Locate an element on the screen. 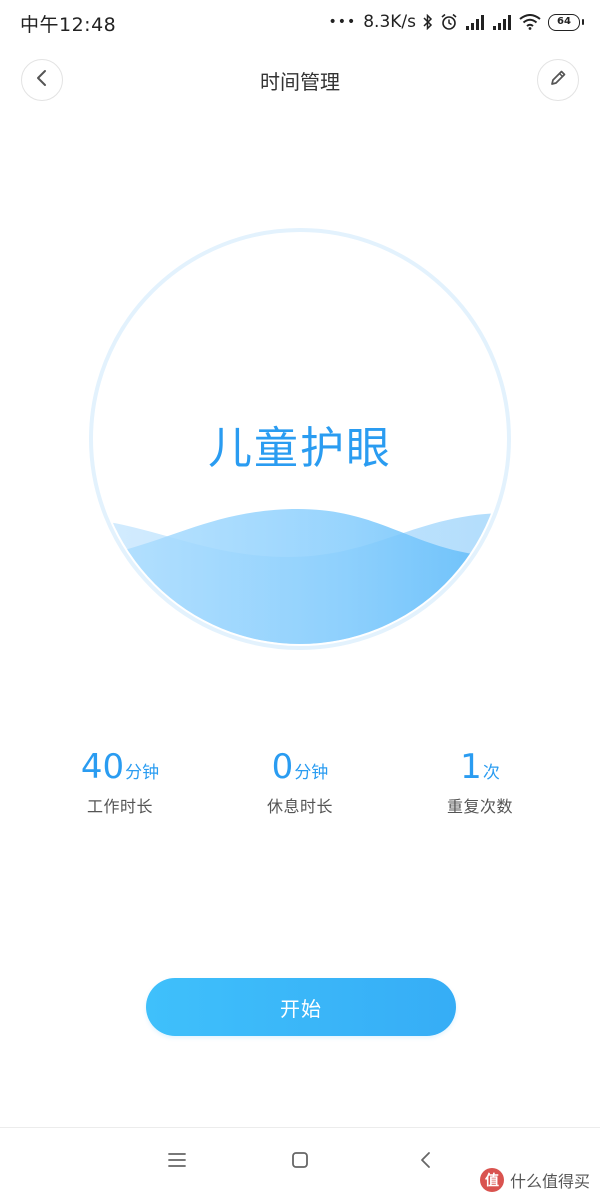 Image resolution: width=600 pixels, height=1200 pixels. battery-icon: 64 is located at coordinates (566, 22).